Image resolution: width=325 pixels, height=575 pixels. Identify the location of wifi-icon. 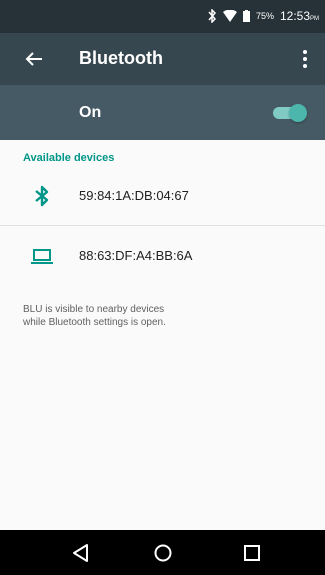
(229, 16).